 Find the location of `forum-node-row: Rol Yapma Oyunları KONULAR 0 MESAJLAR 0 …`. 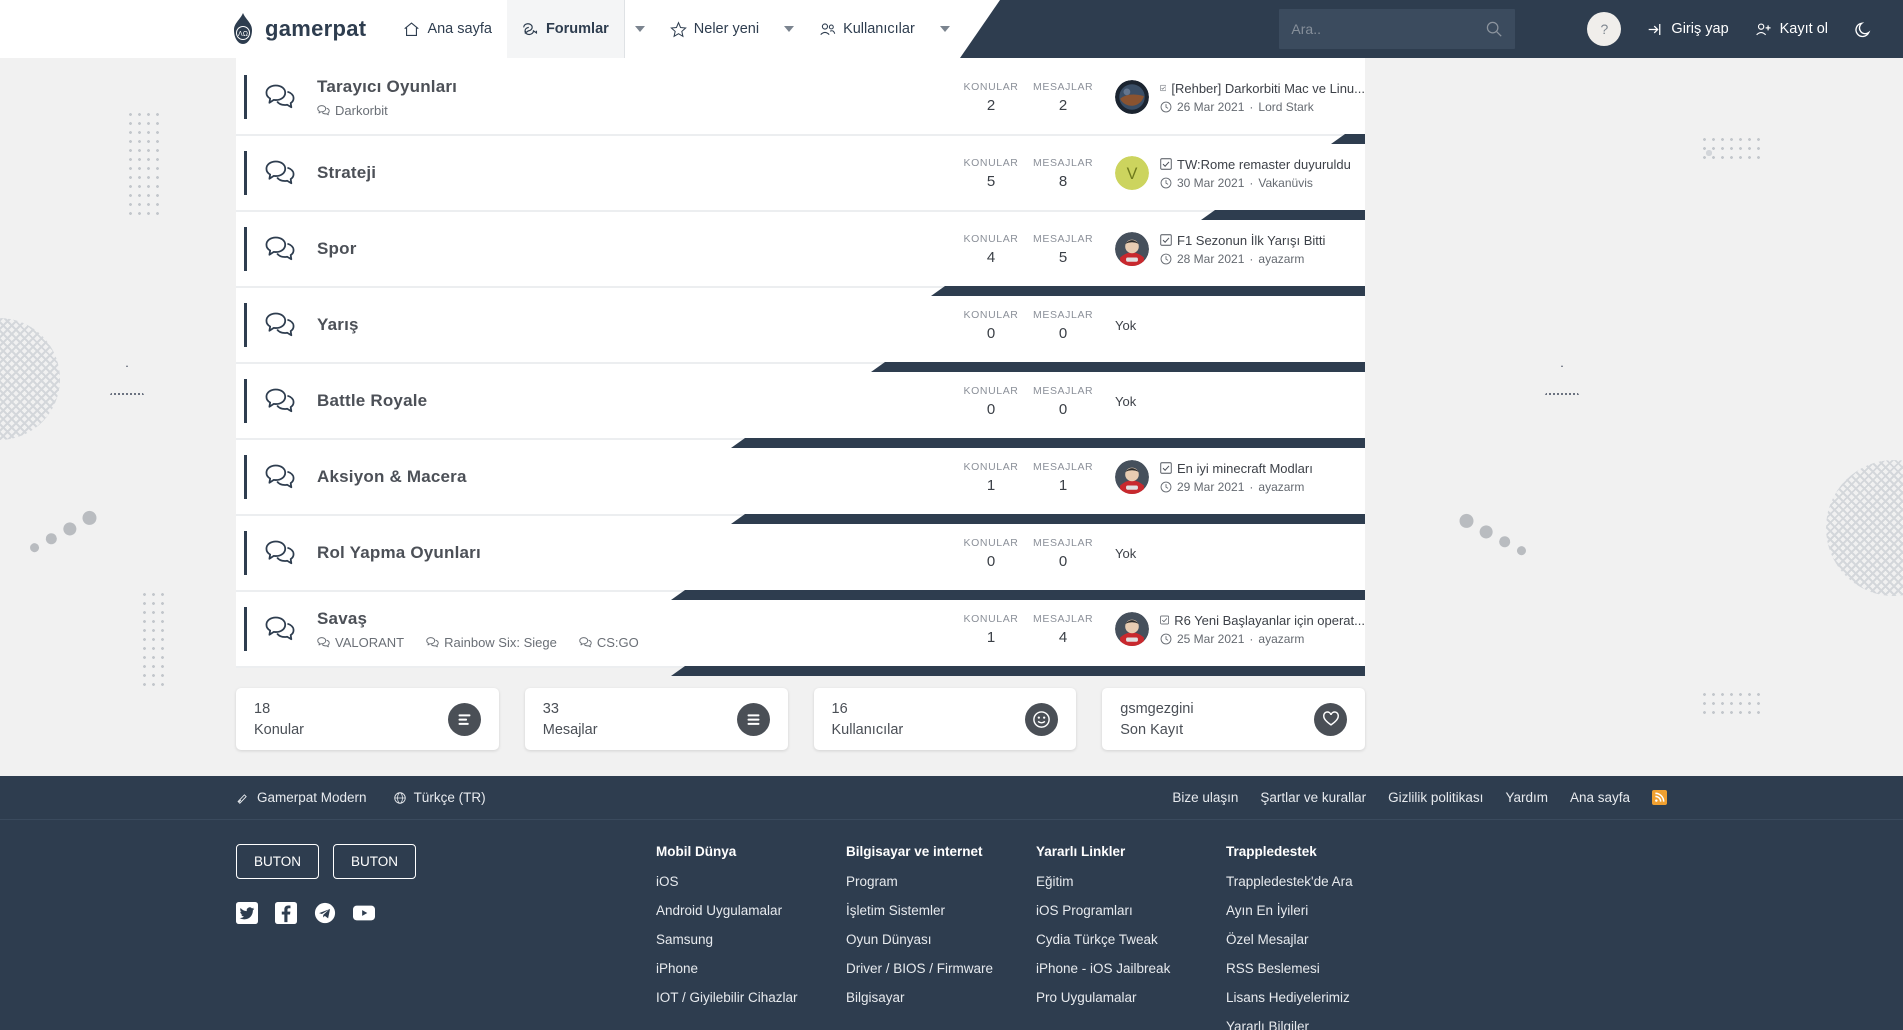

forum-node-row: Rol Yapma Oyunları KONULAR 0 MESAJLAR 0 … is located at coordinates (800, 558).